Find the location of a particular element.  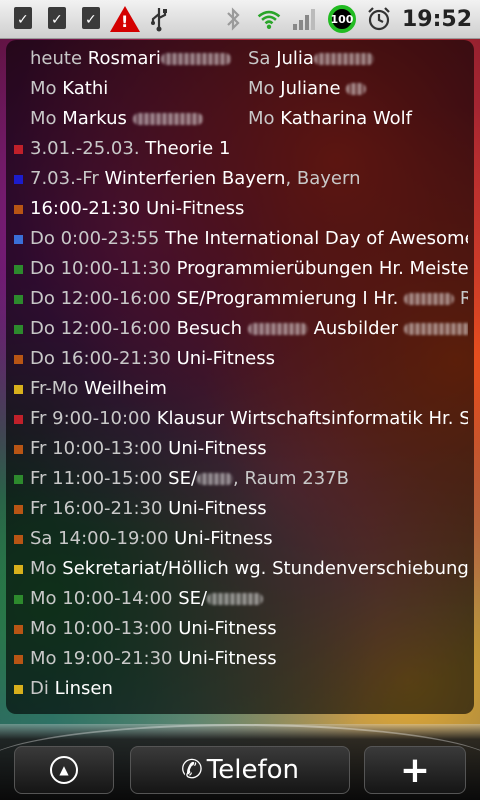

event-when: Fr 16:00-21:30 is located at coordinates (96, 508).